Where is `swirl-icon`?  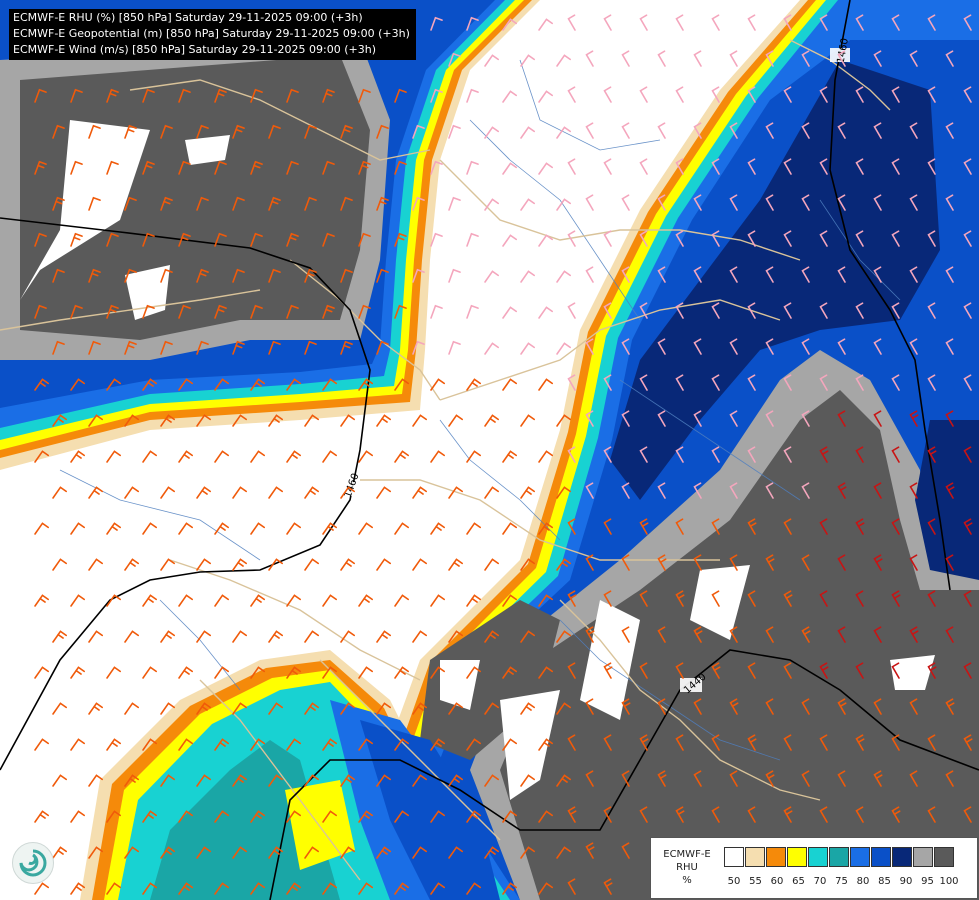
swirl-icon is located at coordinates (33, 863).